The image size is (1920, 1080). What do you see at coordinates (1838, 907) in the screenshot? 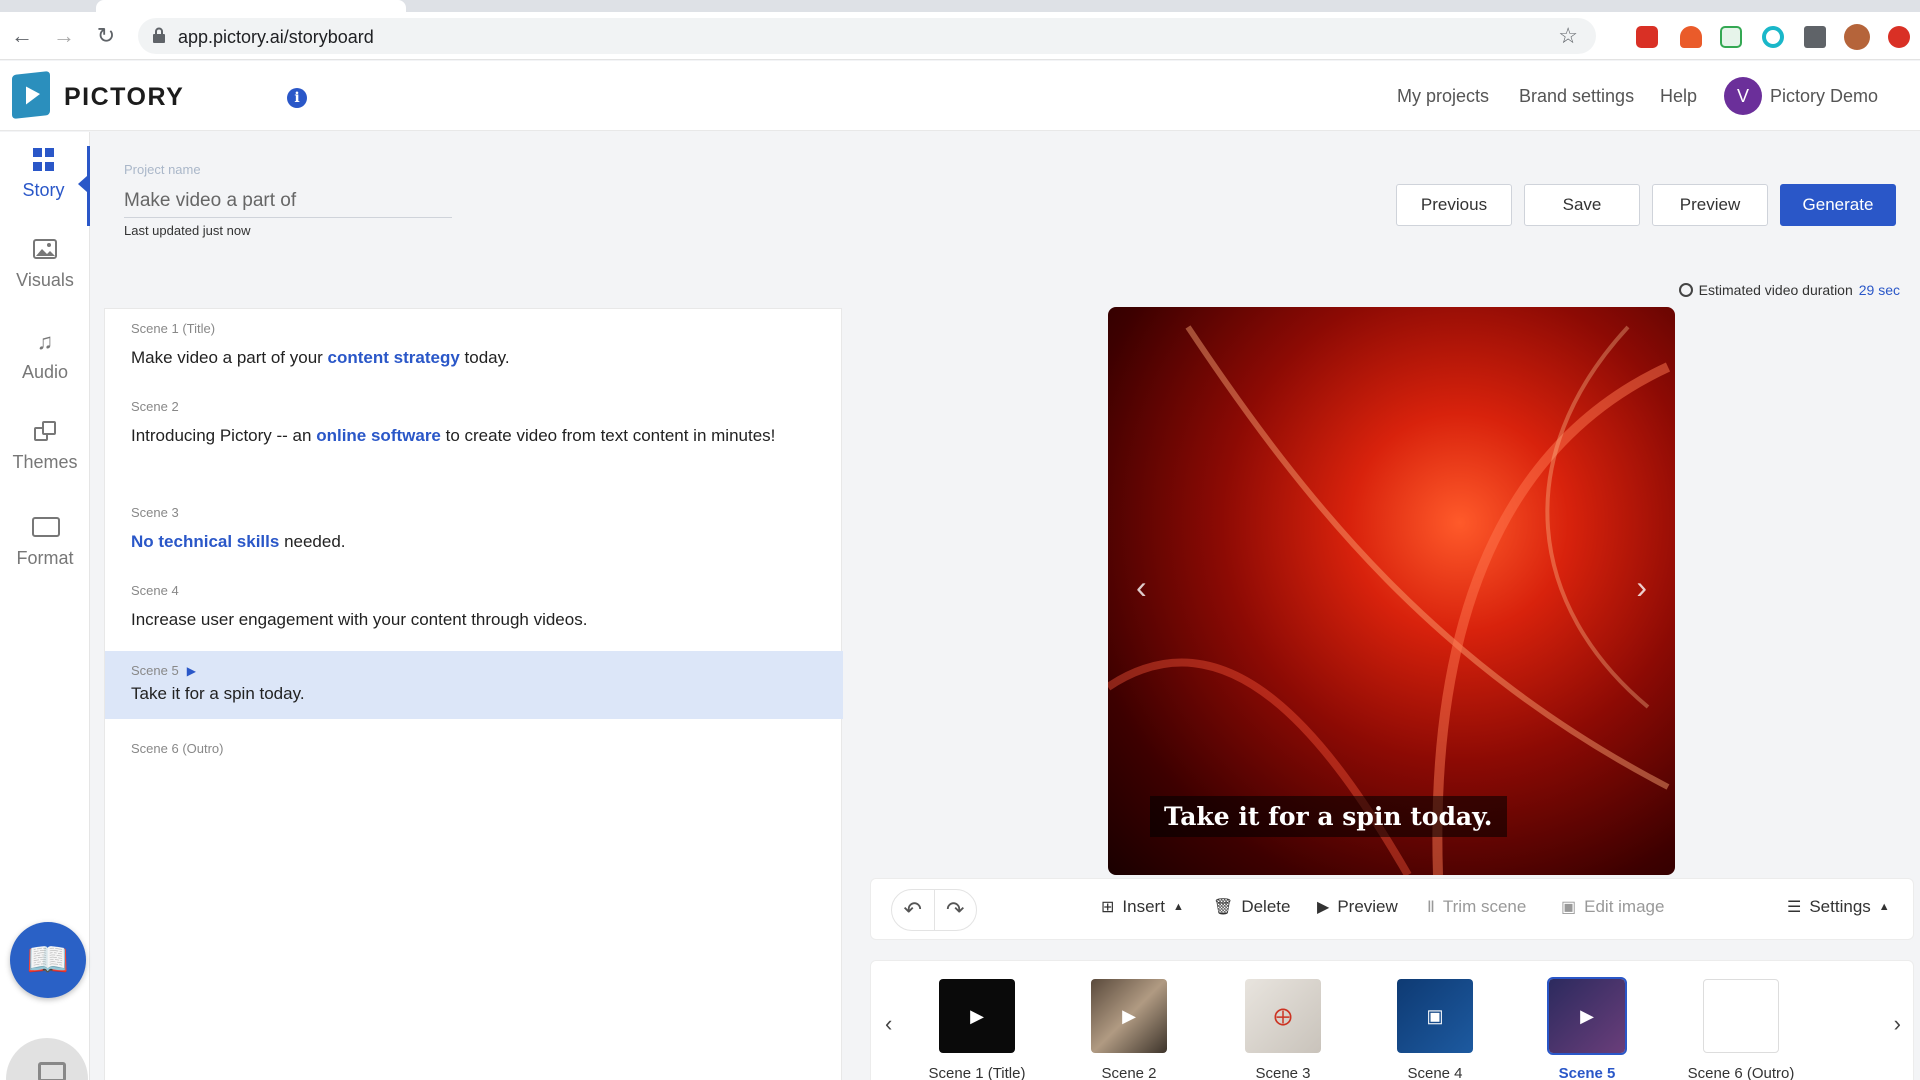
I see `settings-button: ☰ Settings ▲` at bounding box center [1838, 907].